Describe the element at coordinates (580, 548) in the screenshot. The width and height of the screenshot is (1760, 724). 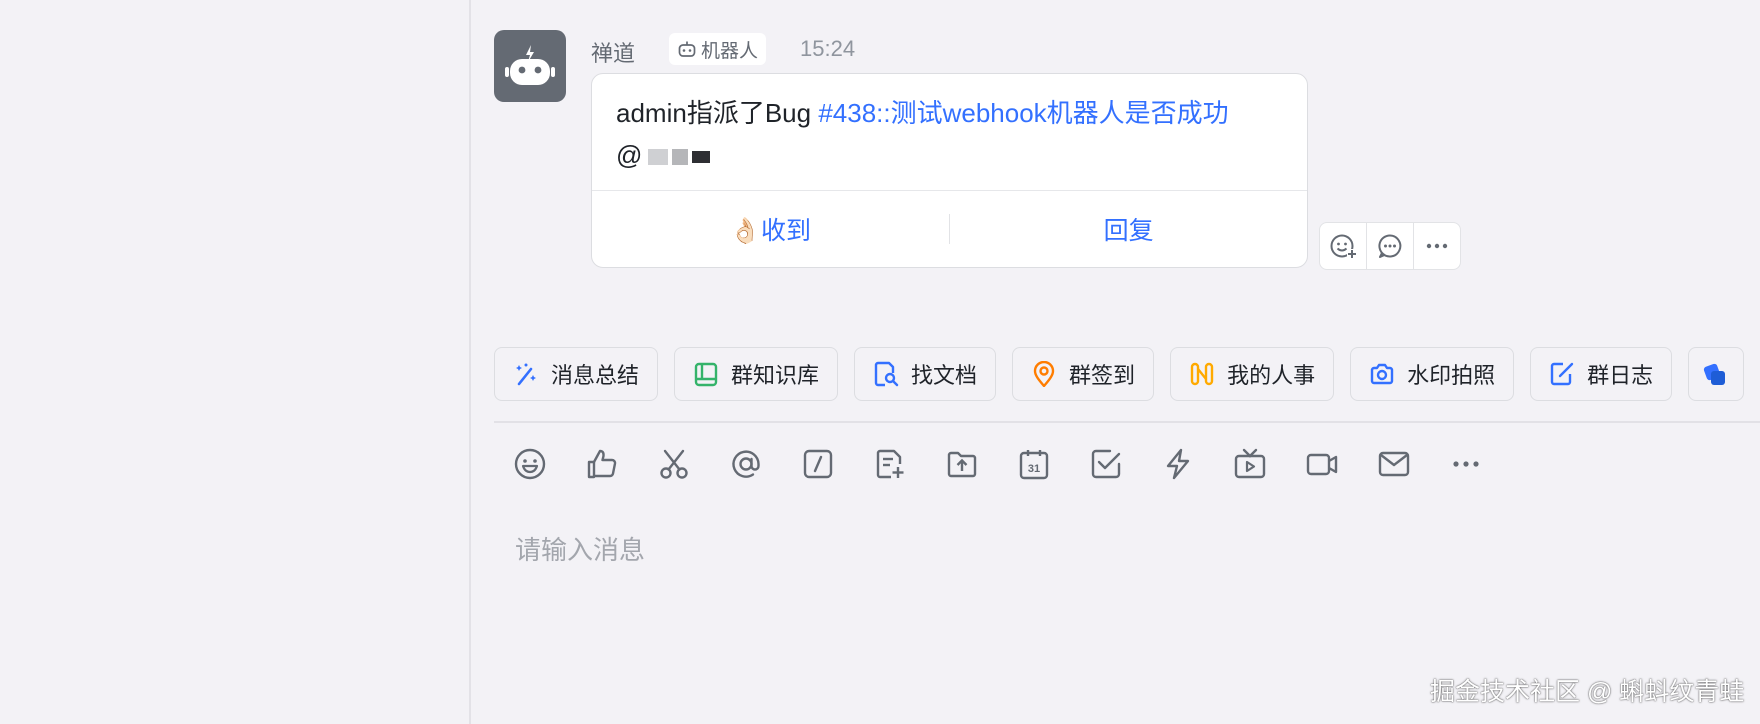
I see `message-input: 请输入消息` at that location.